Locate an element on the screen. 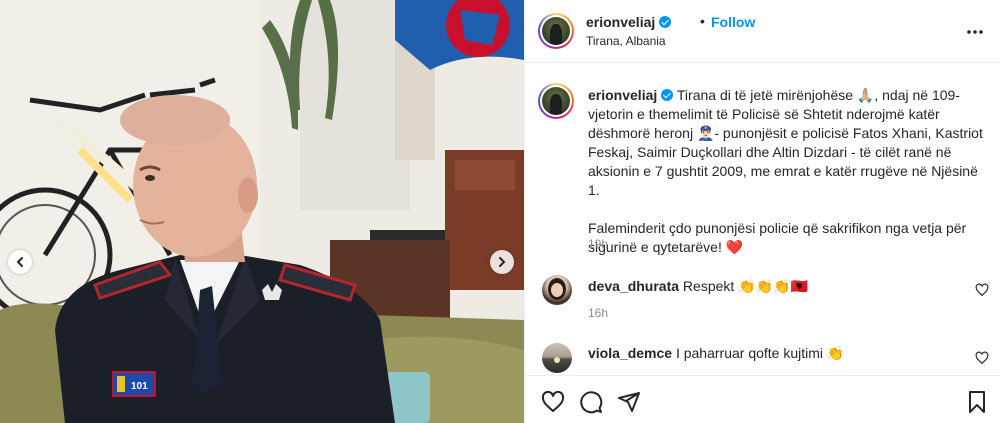  caption-author-avatar is located at coordinates (556, 101).